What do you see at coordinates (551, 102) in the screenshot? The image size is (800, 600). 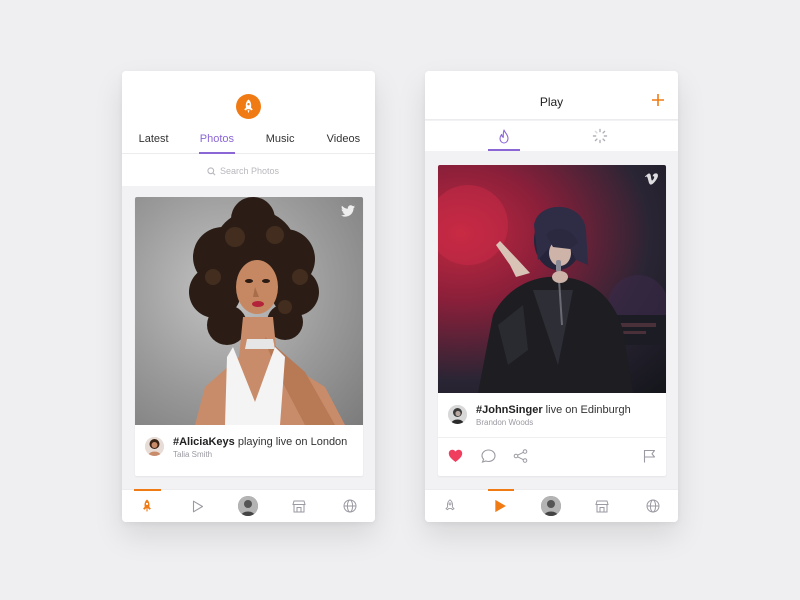 I see `page-title: Play` at bounding box center [551, 102].